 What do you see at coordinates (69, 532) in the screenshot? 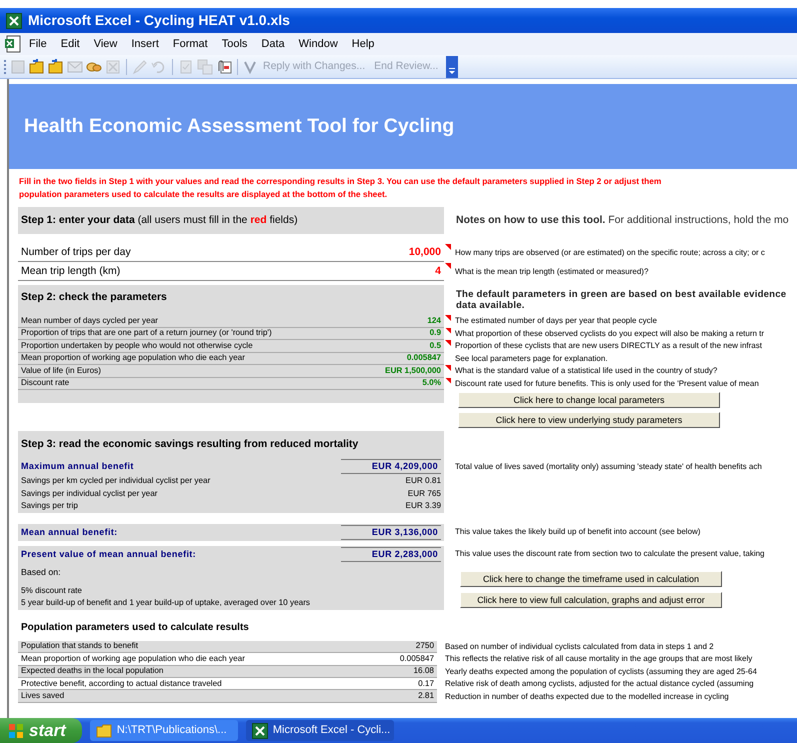
I see `result-label: Mean annual benefit:` at bounding box center [69, 532].